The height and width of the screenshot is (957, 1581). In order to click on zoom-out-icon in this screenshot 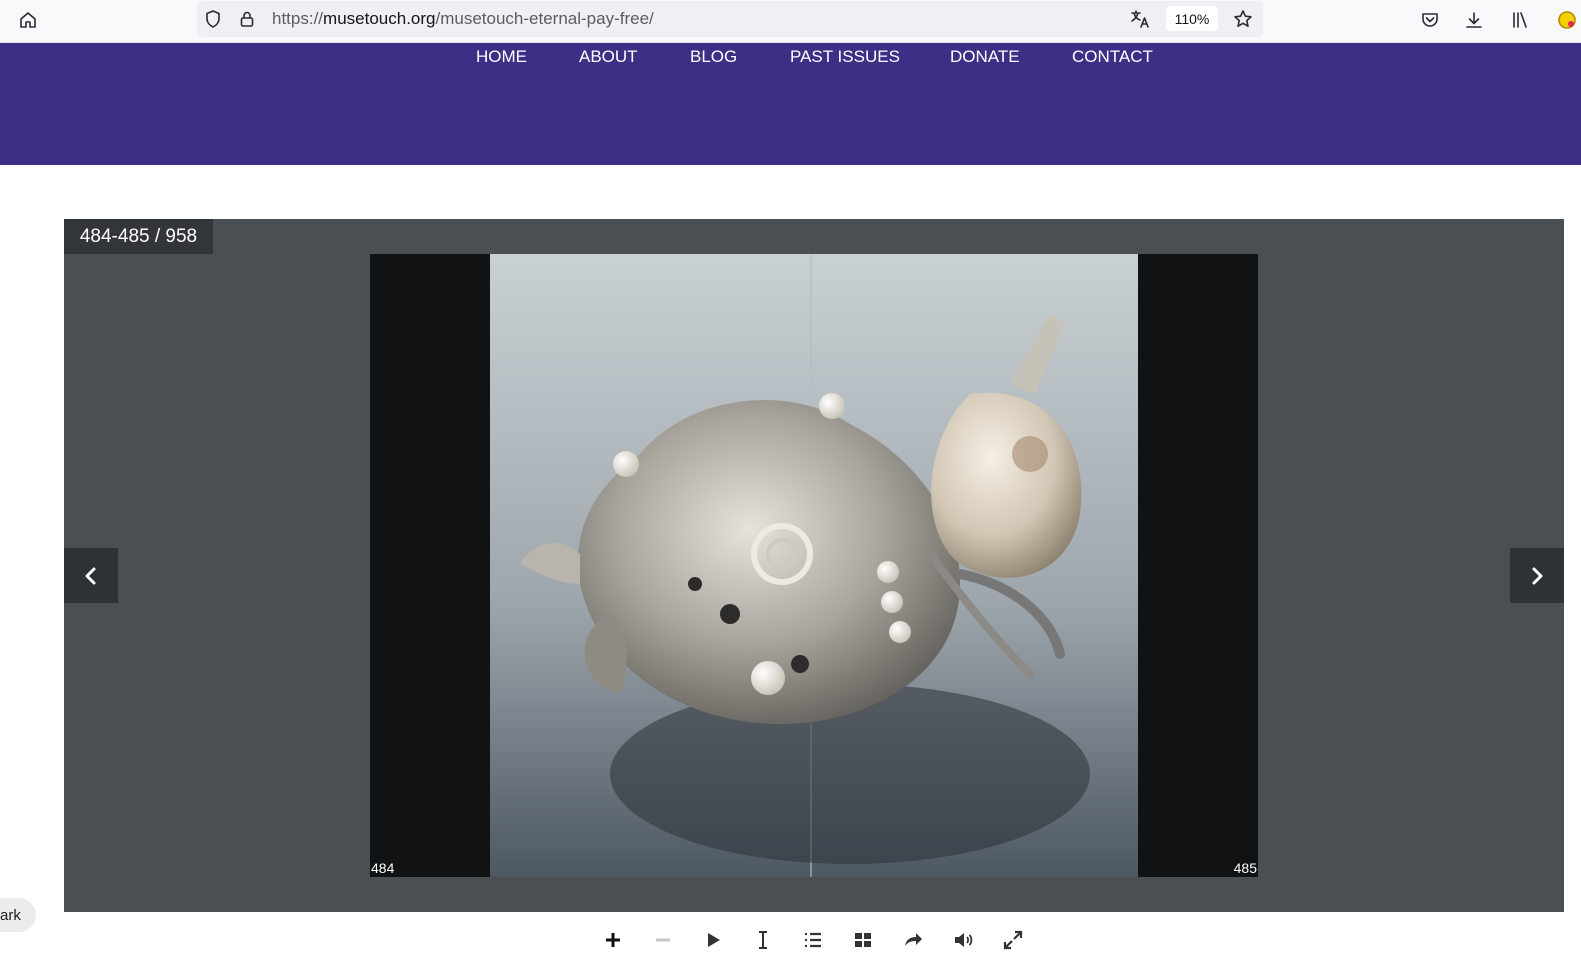, I will do `click(663, 940)`.